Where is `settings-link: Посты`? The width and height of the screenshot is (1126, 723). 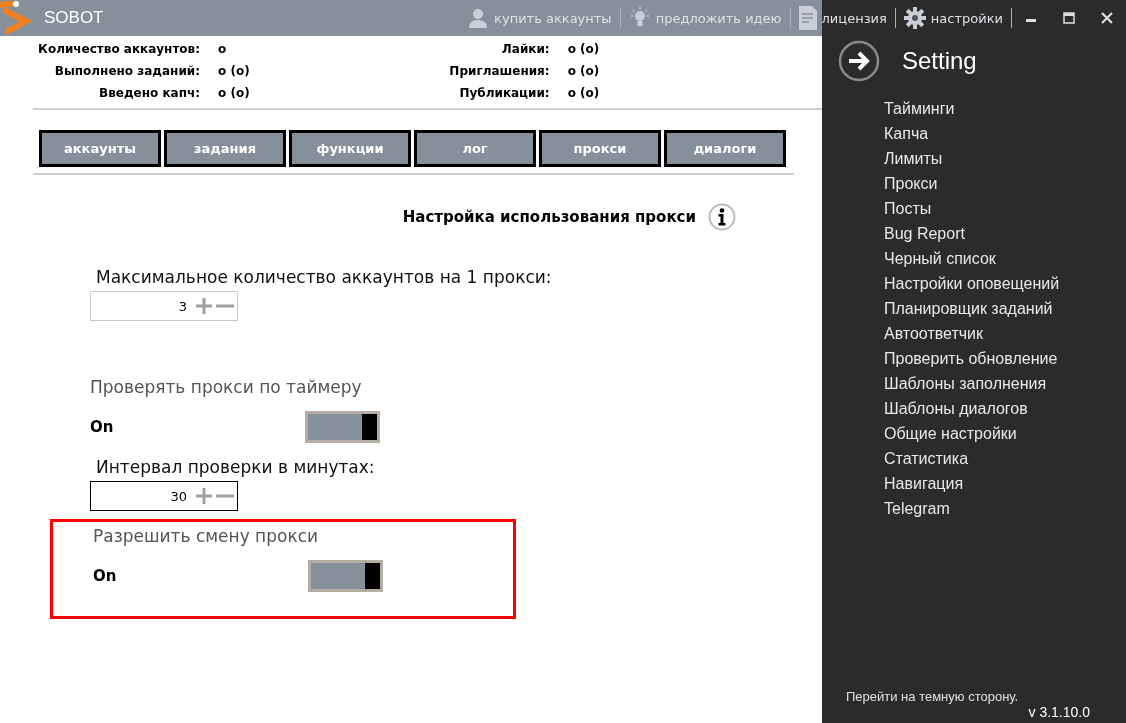 settings-link: Посты is located at coordinates (1005, 208).